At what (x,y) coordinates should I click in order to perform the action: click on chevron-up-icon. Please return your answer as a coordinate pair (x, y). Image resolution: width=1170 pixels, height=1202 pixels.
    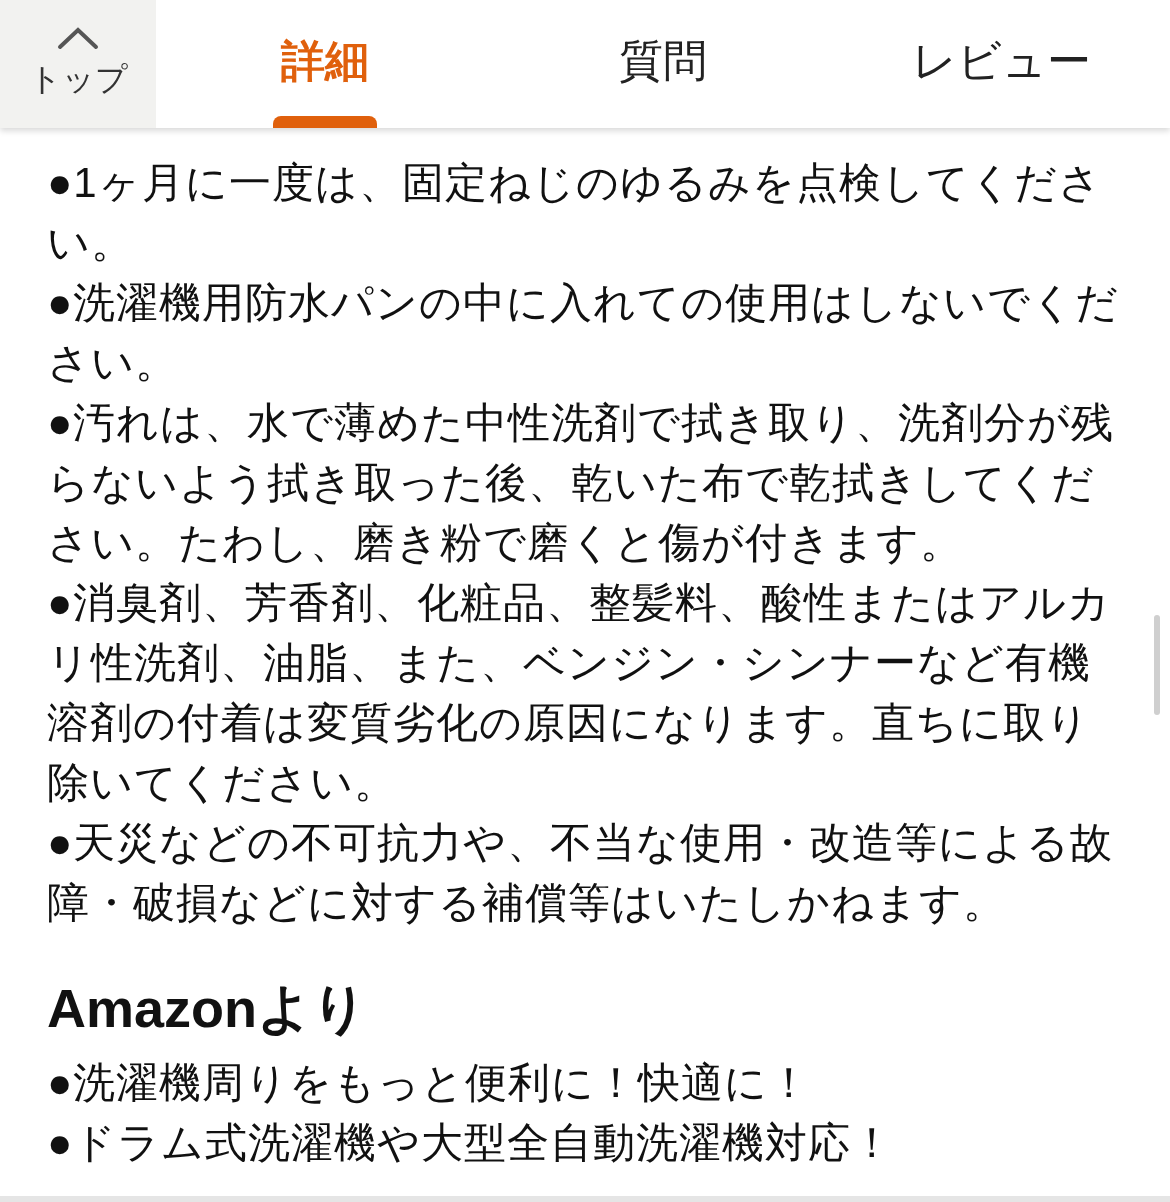
    Looking at the image, I should click on (78, 38).